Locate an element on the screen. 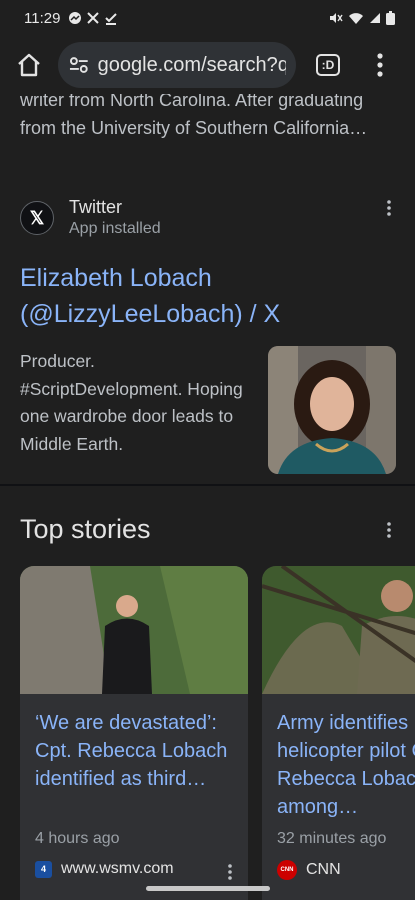  story-options-button is located at coordinates (230, 873).